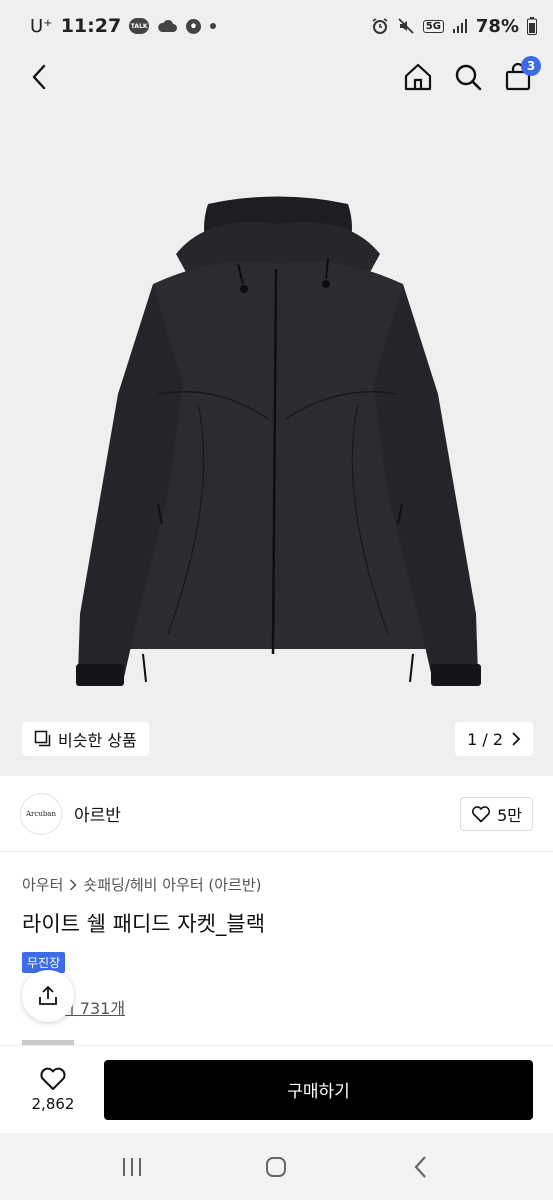  I want to click on page-indicator-text: 1 / 2, so click(485, 739).